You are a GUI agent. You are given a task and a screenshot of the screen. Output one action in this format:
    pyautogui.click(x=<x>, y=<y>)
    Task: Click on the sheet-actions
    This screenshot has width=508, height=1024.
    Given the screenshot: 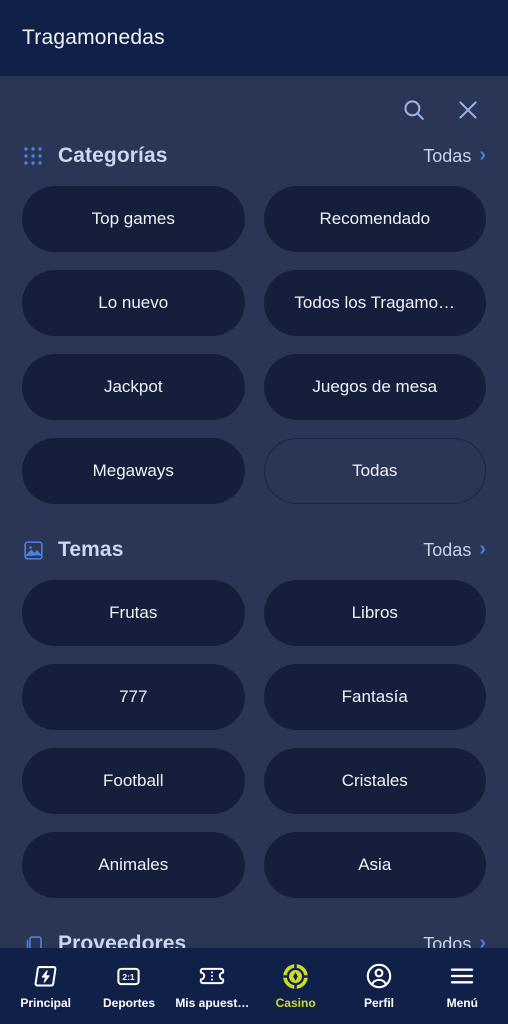 What is the action you would take?
    pyautogui.click(x=254, y=104)
    